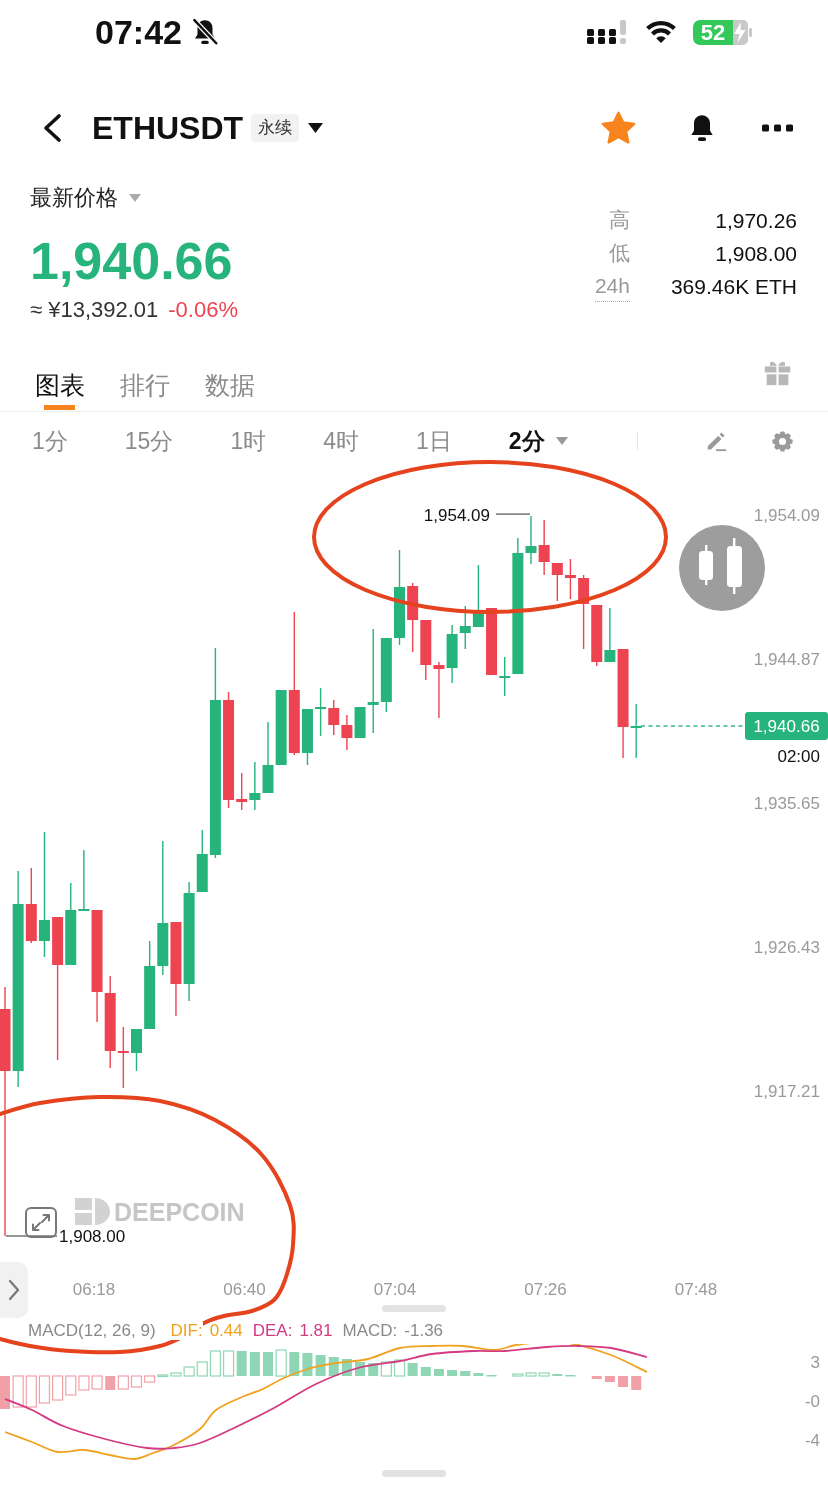 This screenshot has height=1487, width=828. I want to click on interval-tab: 1日, so click(434, 441).